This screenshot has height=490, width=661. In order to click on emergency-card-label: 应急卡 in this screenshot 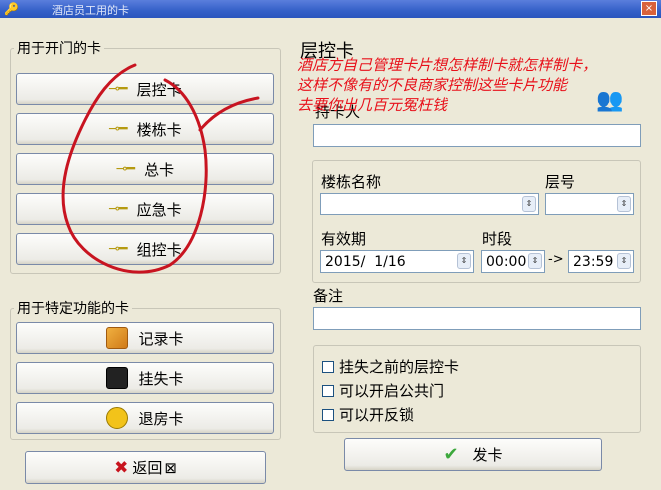, I will do `click(159, 209)`.